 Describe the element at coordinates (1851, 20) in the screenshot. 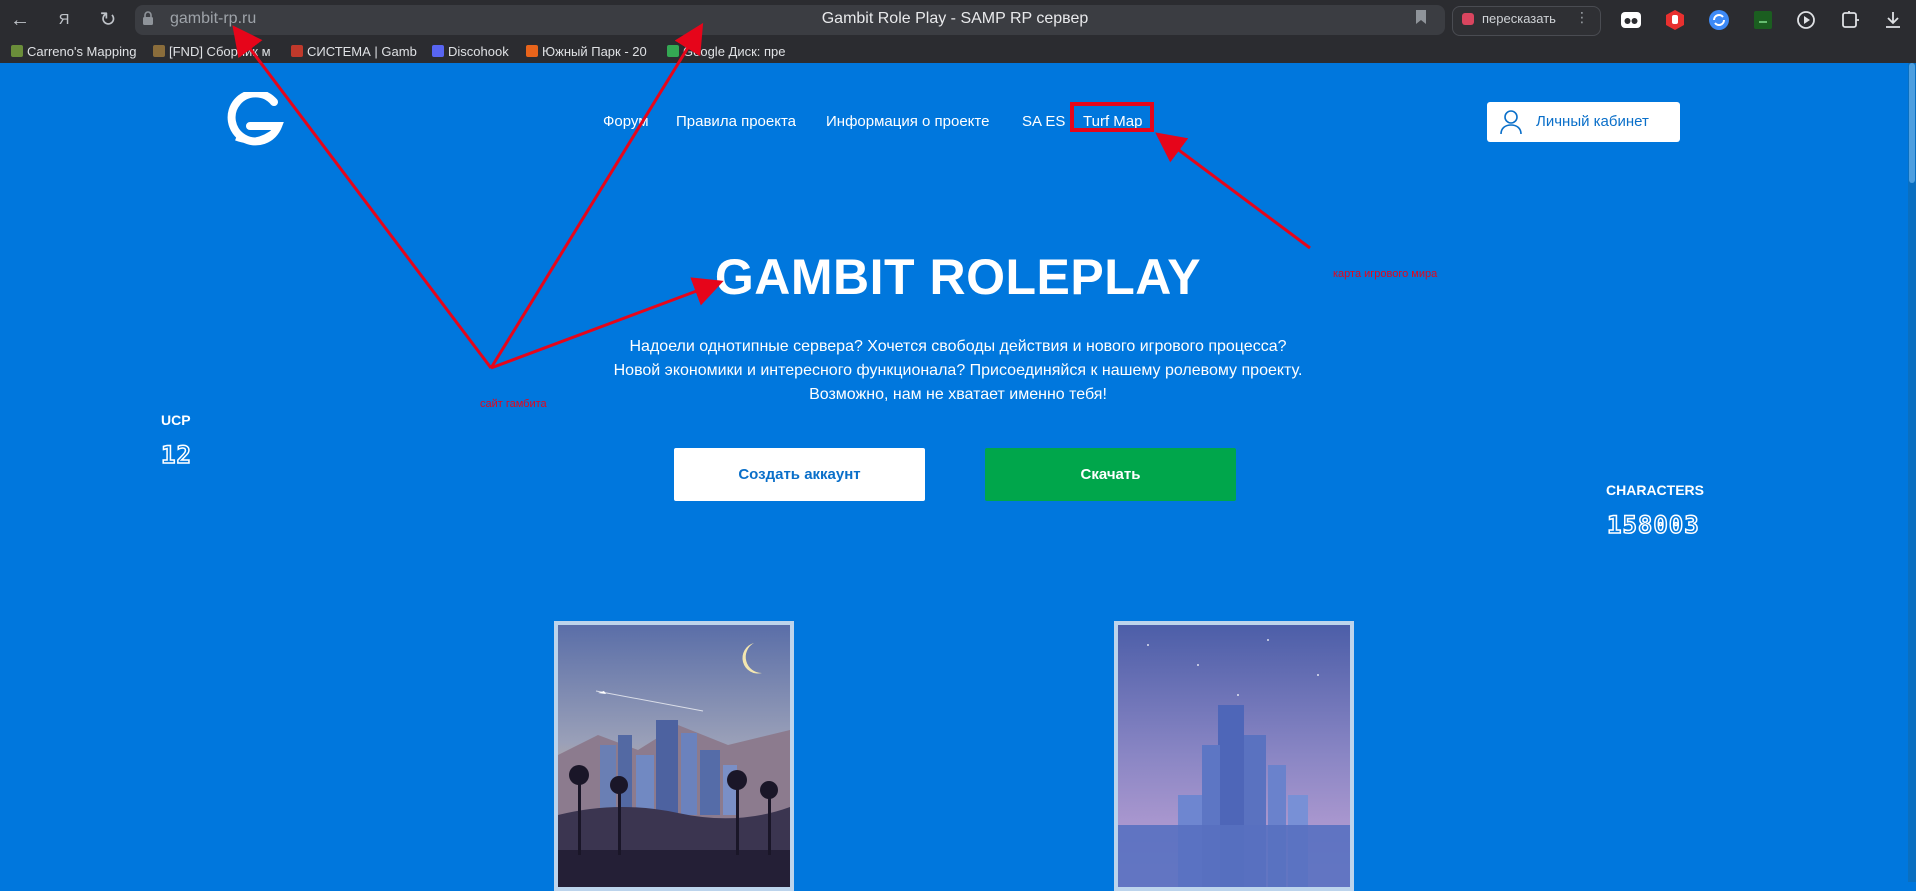

I see `puzzle-icon` at that location.